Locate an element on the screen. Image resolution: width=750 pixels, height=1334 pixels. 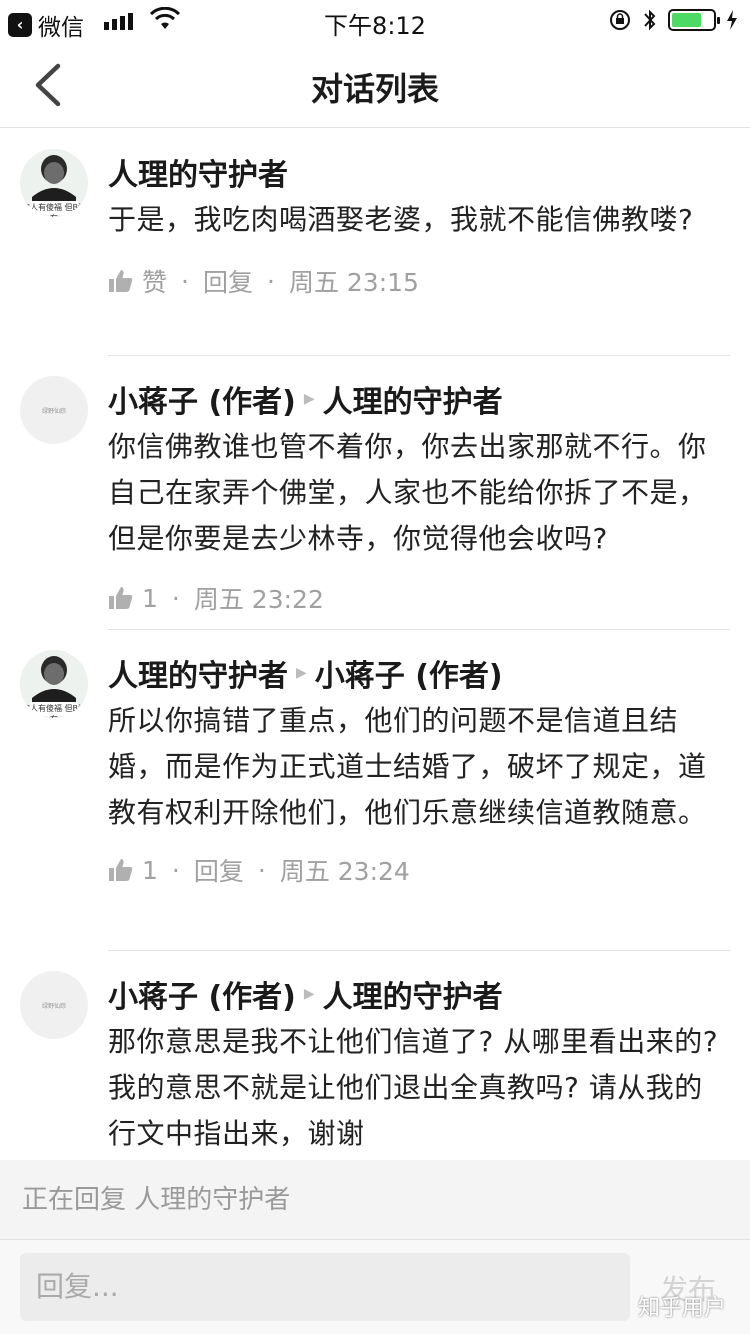
replying-to-banner: 正在回复 人理的守护者 is located at coordinates (375, 1200).